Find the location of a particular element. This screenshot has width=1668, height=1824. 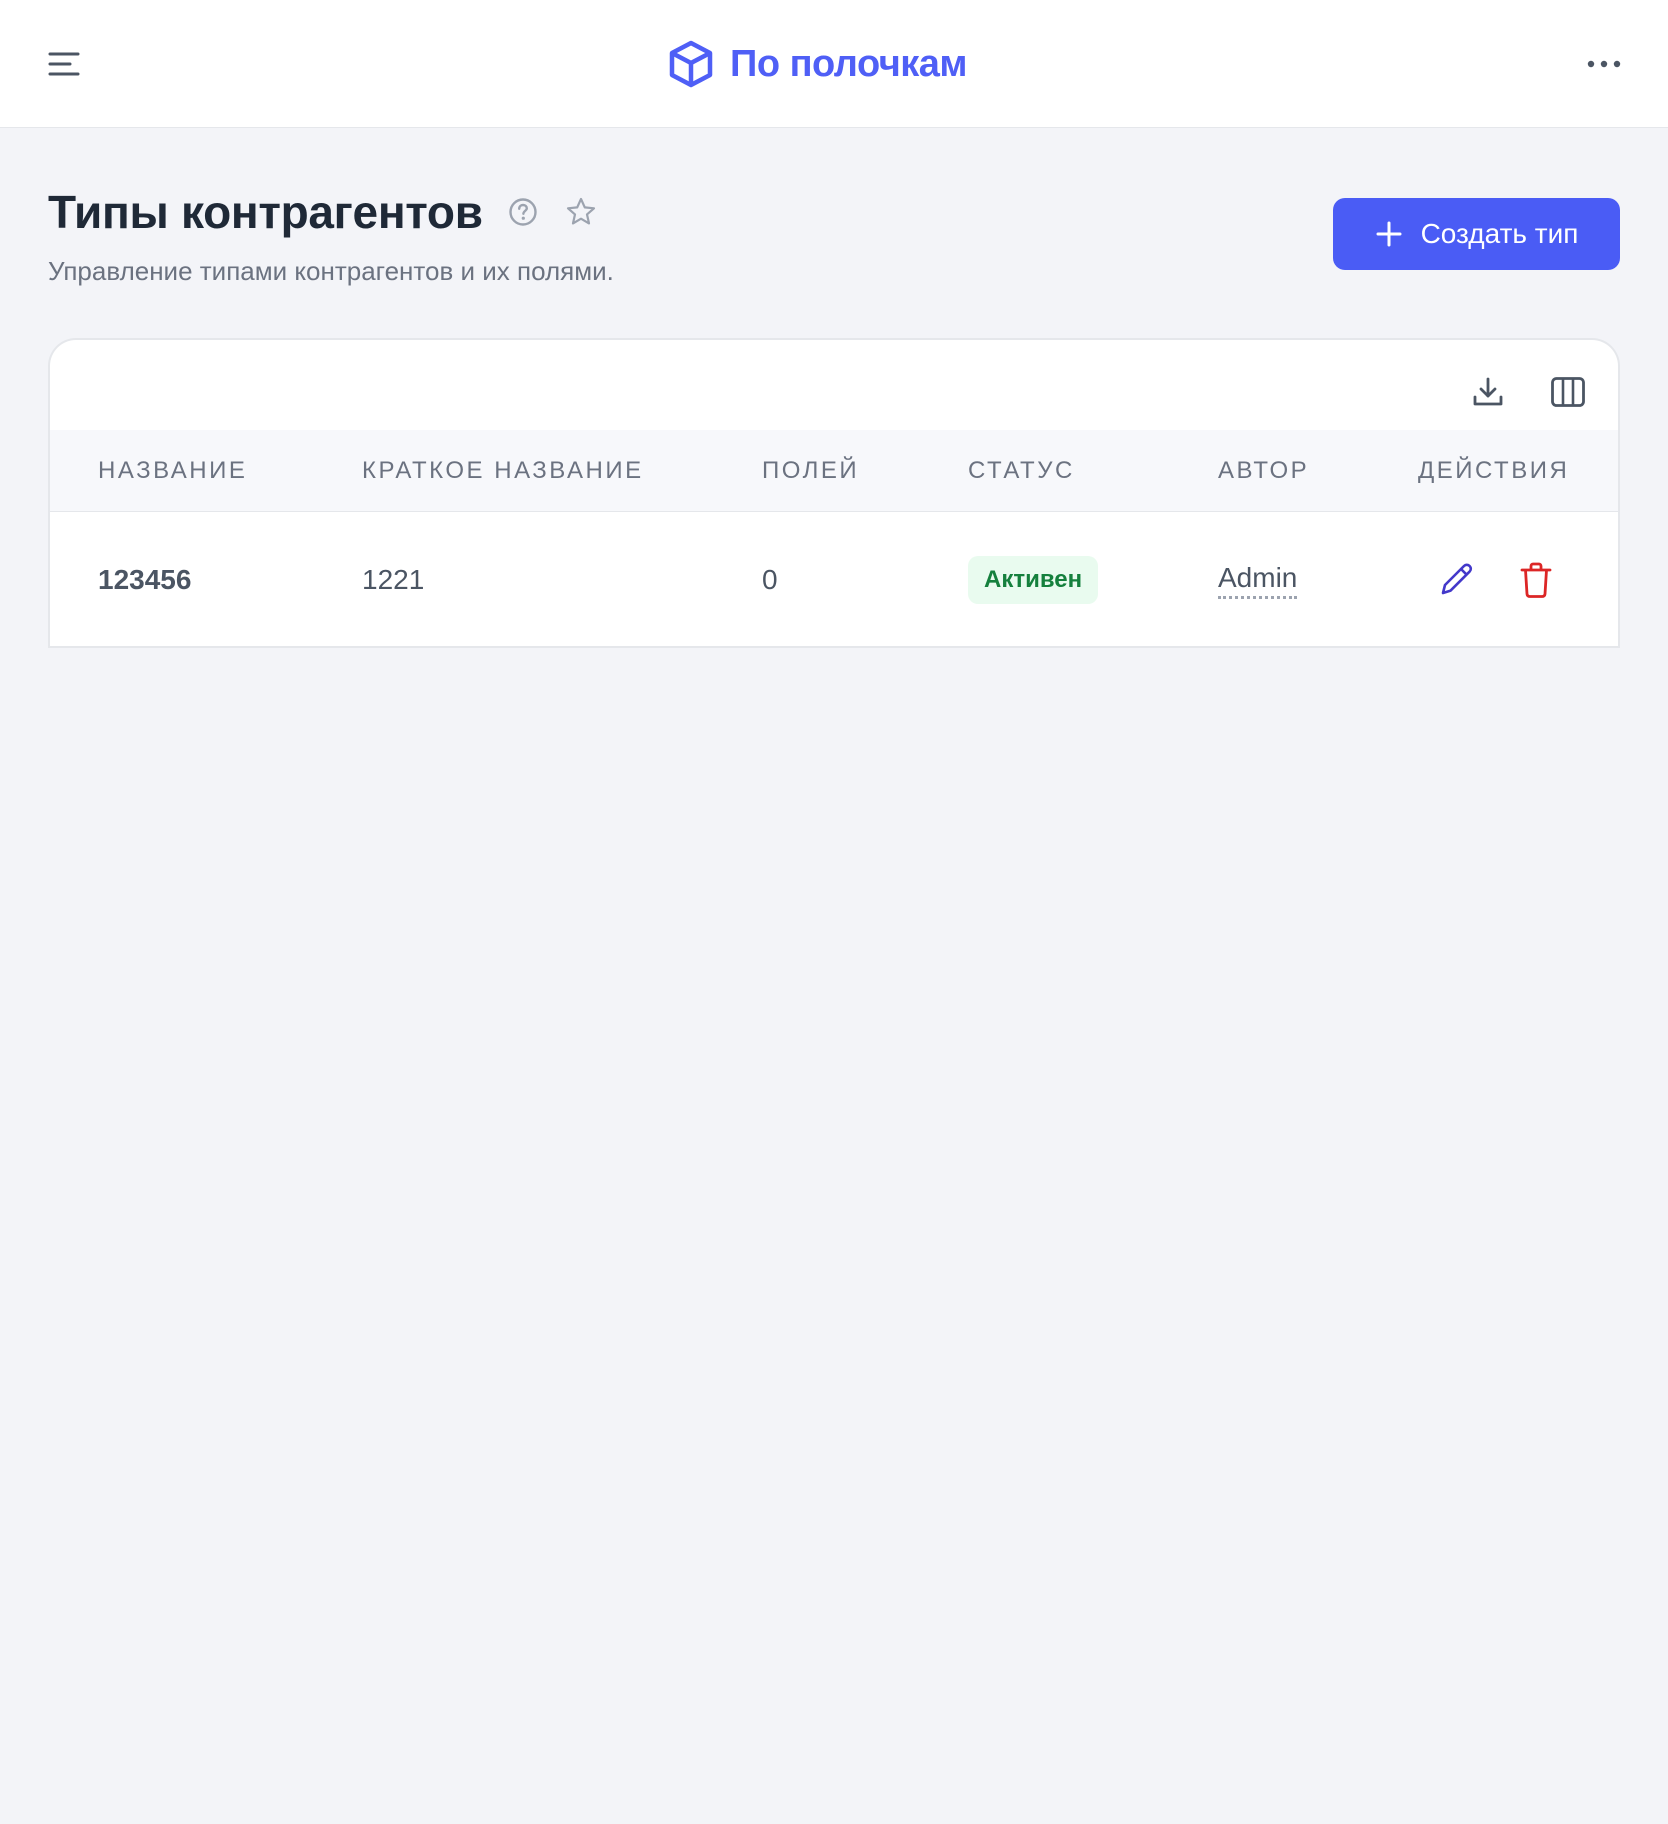

help-button is located at coordinates (523, 212).